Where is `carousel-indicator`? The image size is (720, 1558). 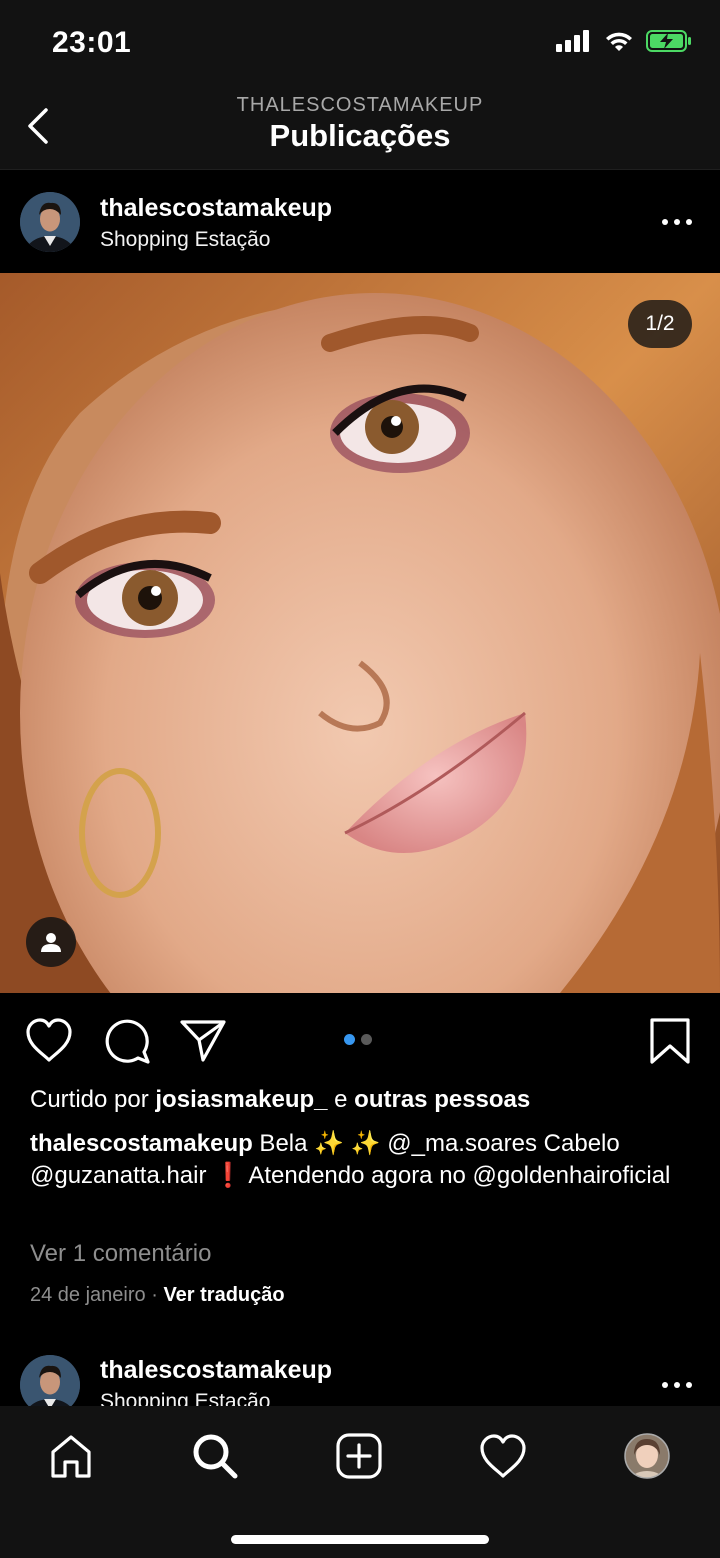
carousel-indicator is located at coordinates (358, 1039).